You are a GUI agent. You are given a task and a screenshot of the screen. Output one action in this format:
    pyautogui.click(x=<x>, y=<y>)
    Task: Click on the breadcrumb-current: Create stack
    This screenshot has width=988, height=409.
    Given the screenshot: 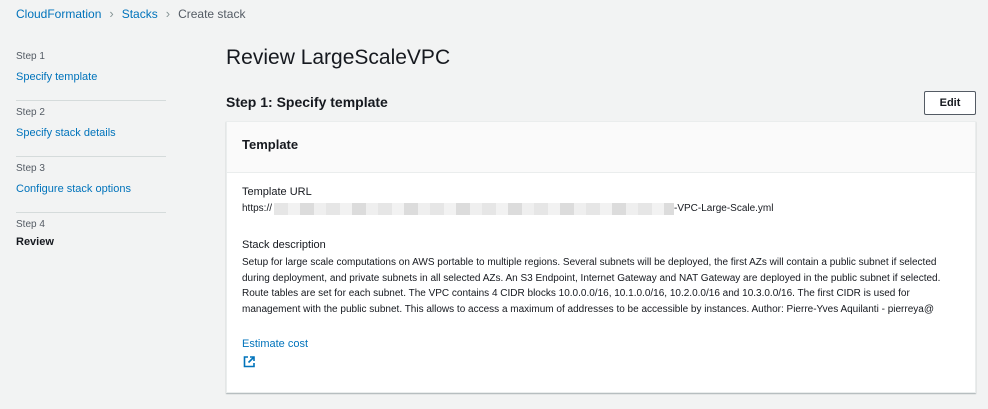 What is the action you would take?
    pyautogui.click(x=212, y=14)
    